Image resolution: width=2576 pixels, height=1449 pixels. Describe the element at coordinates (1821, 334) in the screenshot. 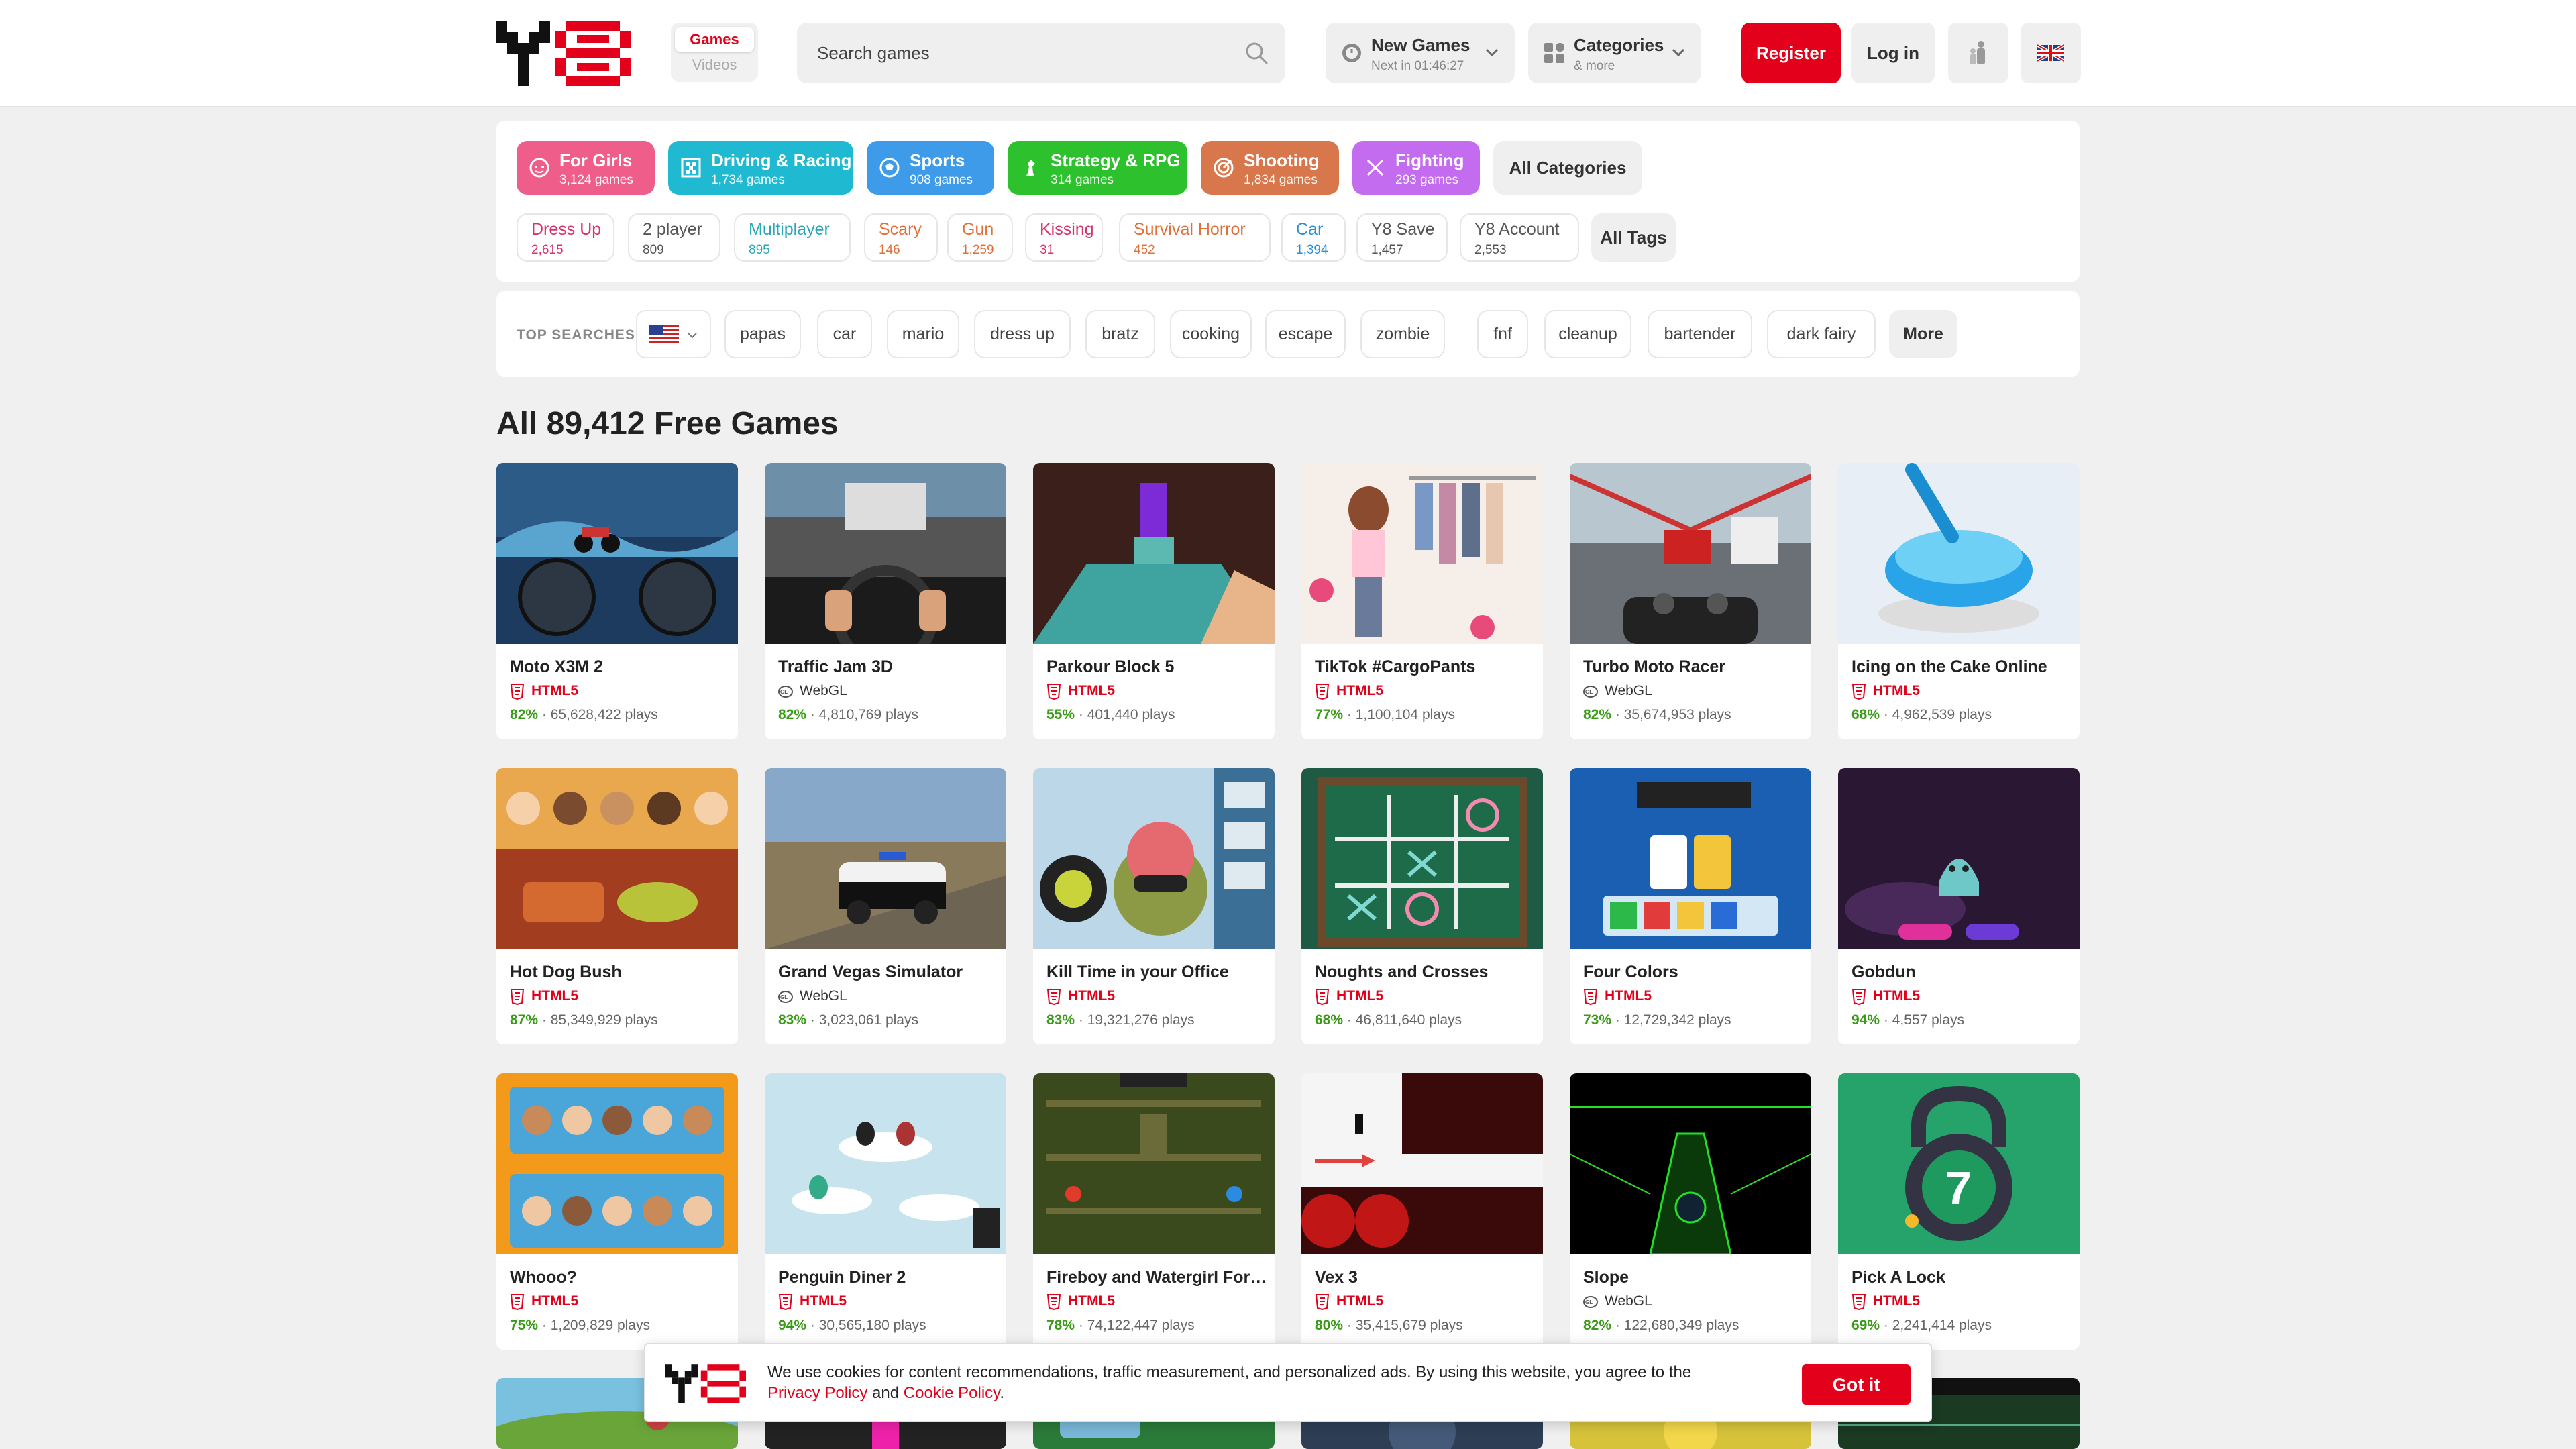

I see `top-search-dark-fairy: dark fairy` at that location.